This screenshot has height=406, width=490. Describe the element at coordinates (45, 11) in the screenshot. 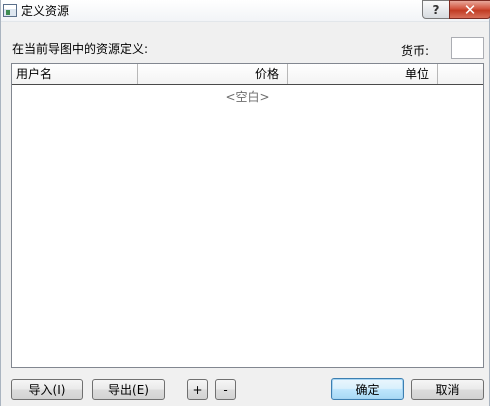

I see `window-title: 定义资源` at that location.